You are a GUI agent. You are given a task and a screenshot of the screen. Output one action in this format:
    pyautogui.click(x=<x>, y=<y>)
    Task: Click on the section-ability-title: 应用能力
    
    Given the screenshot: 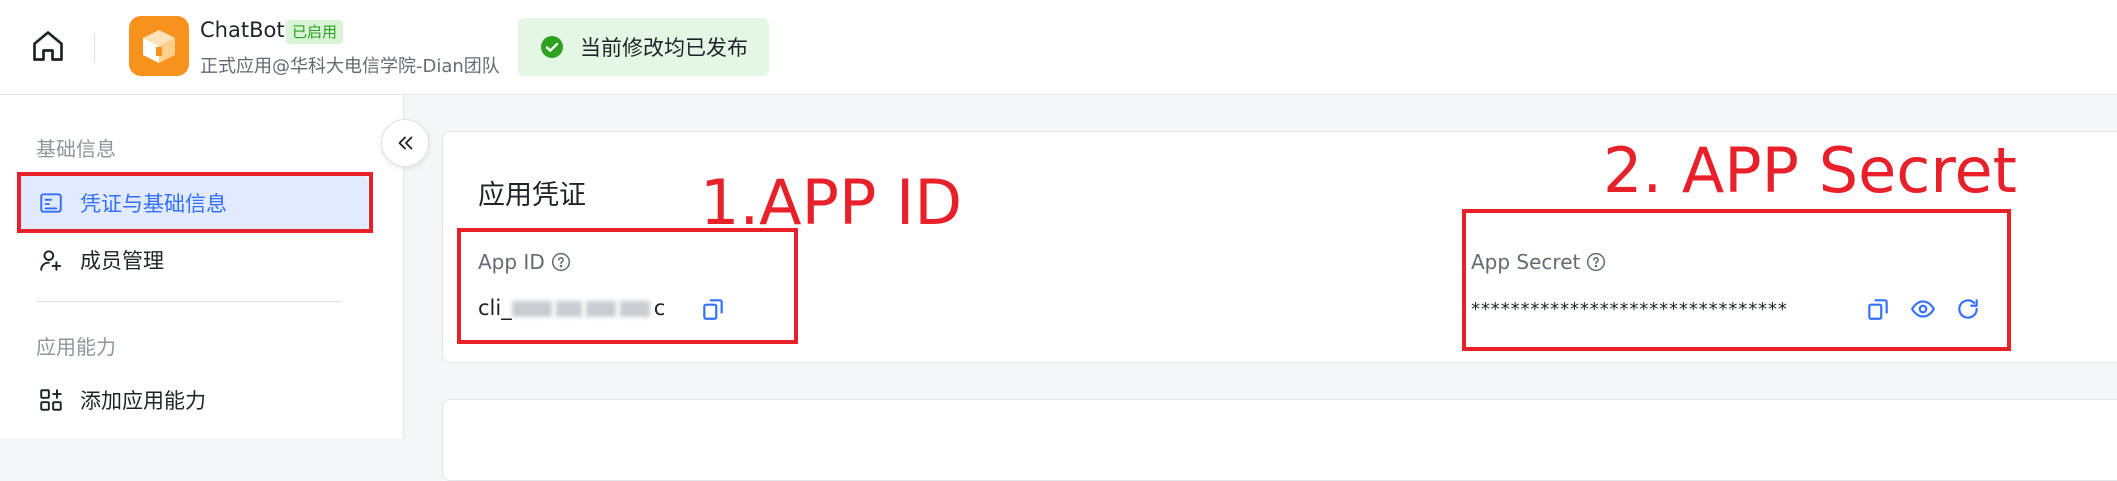 What is the action you would take?
    pyautogui.click(x=76, y=347)
    